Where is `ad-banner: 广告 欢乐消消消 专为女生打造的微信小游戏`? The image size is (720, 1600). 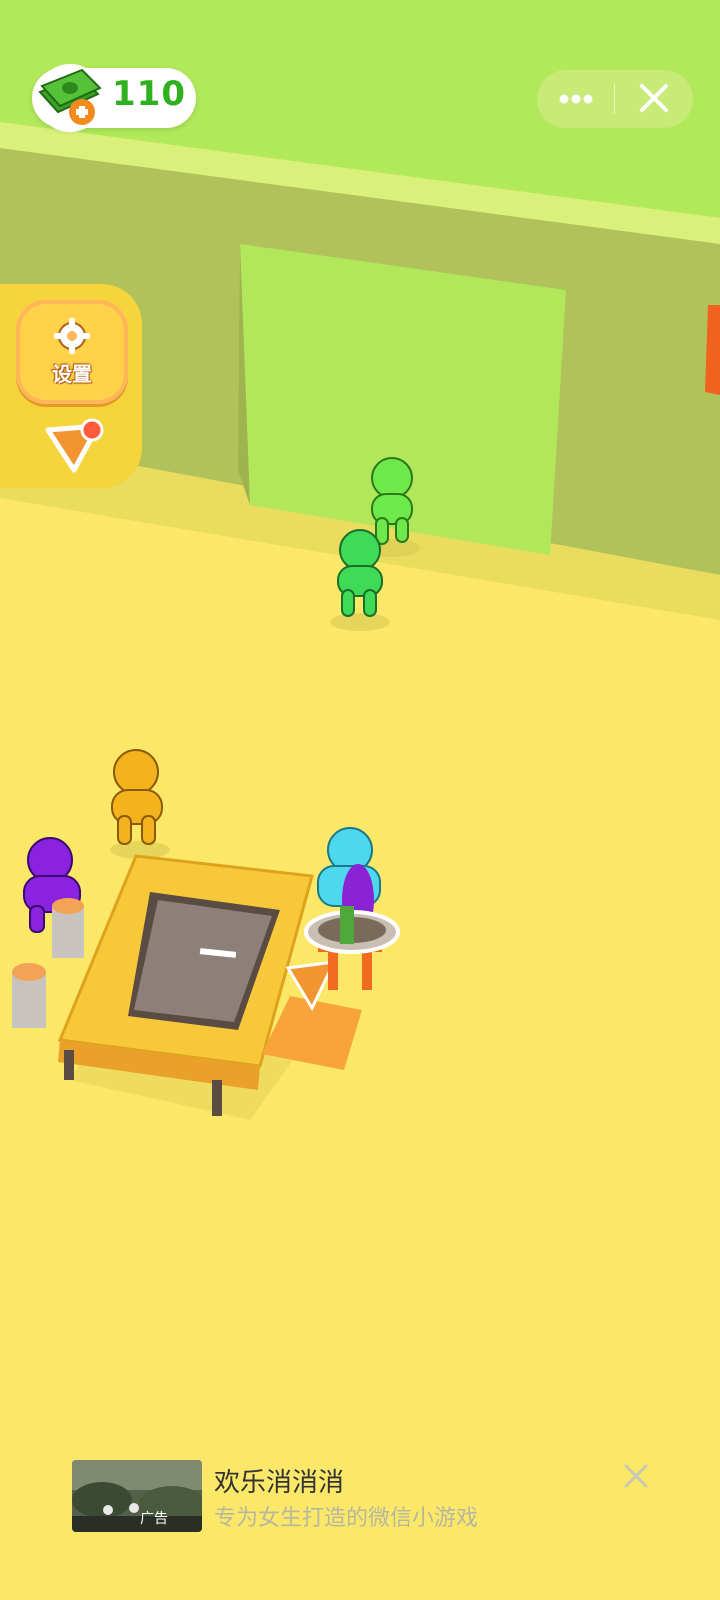
ad-banner: 广告 欢乐消消消 专为女生打造的微信小游戏 is located at coordinates (360, 1515).